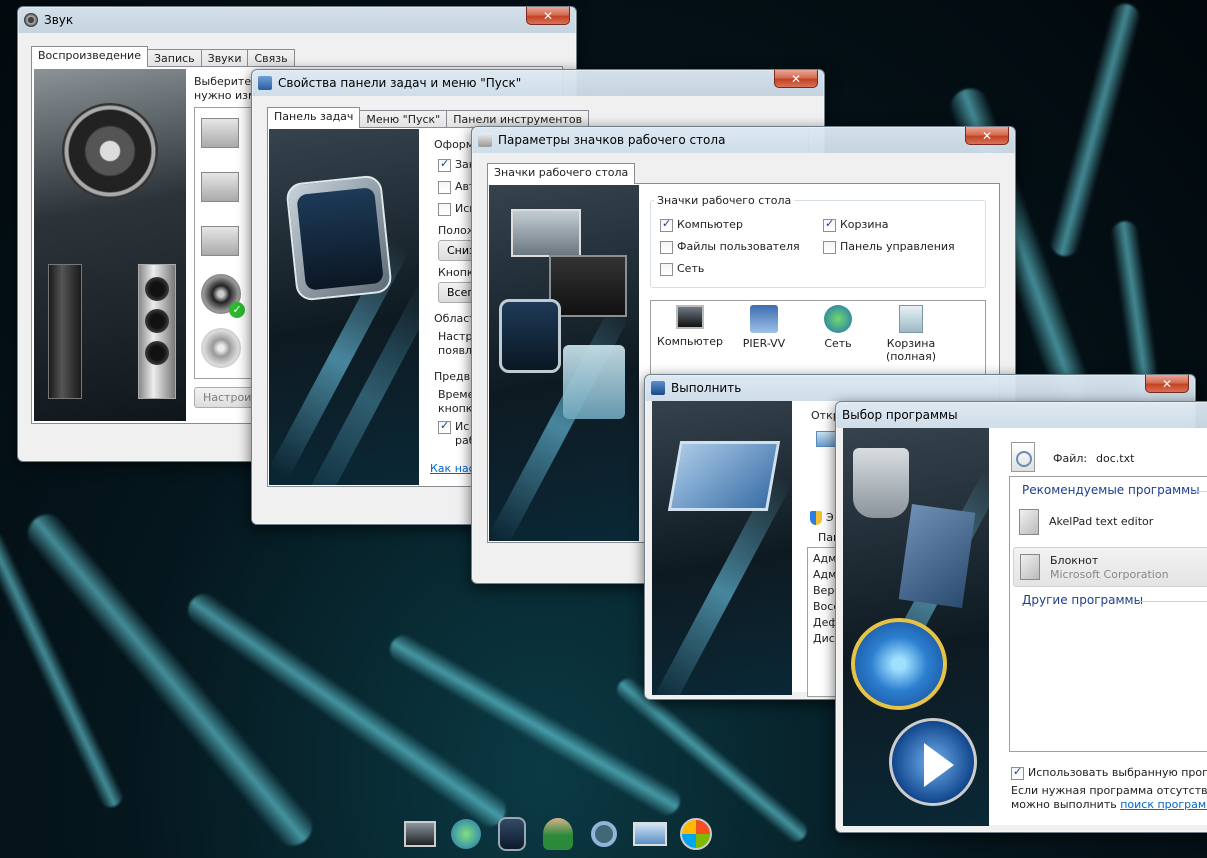 The image size is (1207, 858). I want to click on taskbar-titlebar: Свойства панели задач и меню "Пуск" ✕, so click(538, 83).